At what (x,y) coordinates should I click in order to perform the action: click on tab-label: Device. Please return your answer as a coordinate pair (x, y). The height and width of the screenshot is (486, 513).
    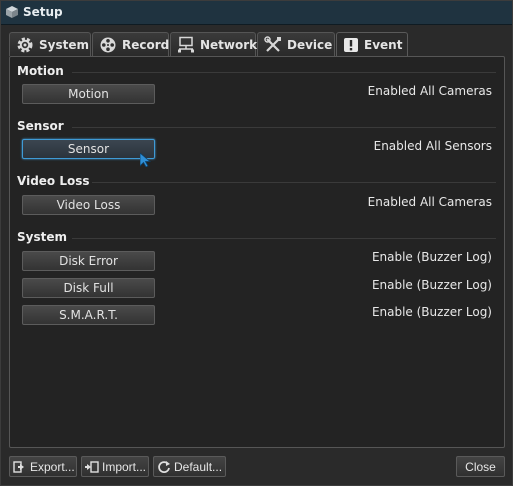
    Looking at the image, I should click on (310, 44).